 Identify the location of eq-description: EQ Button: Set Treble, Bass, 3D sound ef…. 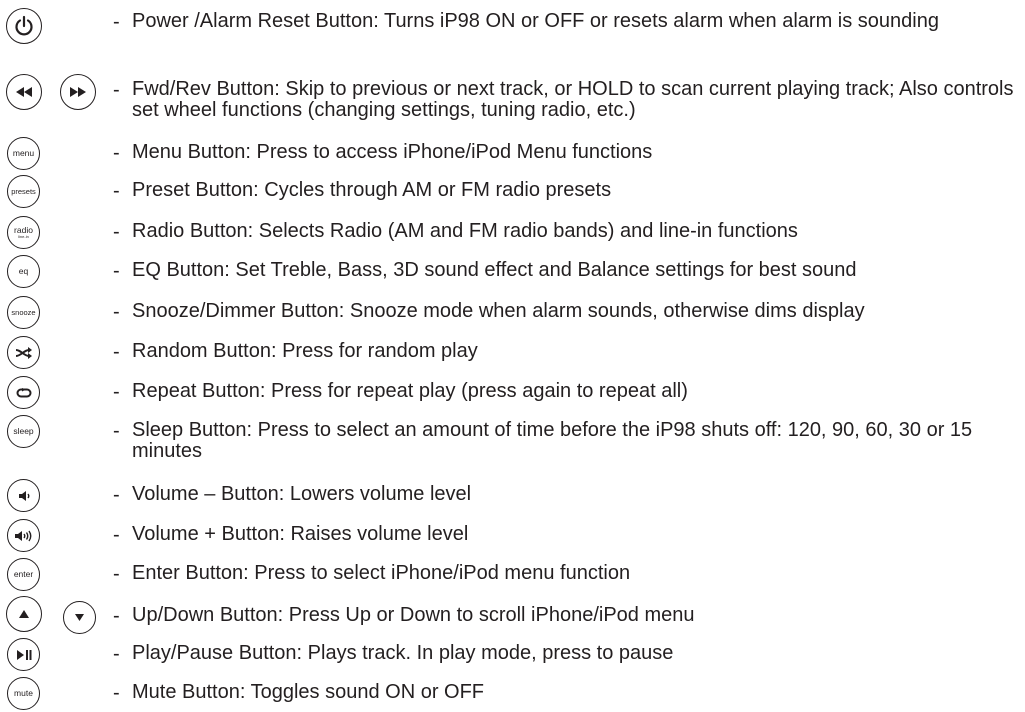
(494, 270).